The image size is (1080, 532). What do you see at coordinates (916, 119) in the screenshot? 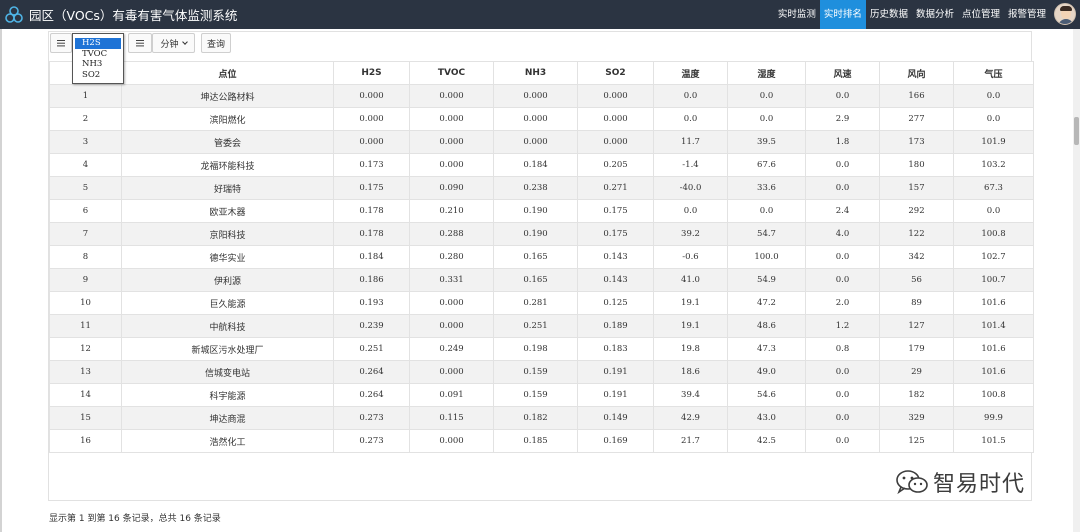
I see `cell-wind-direction: 277` at bounding box center [916, 119].